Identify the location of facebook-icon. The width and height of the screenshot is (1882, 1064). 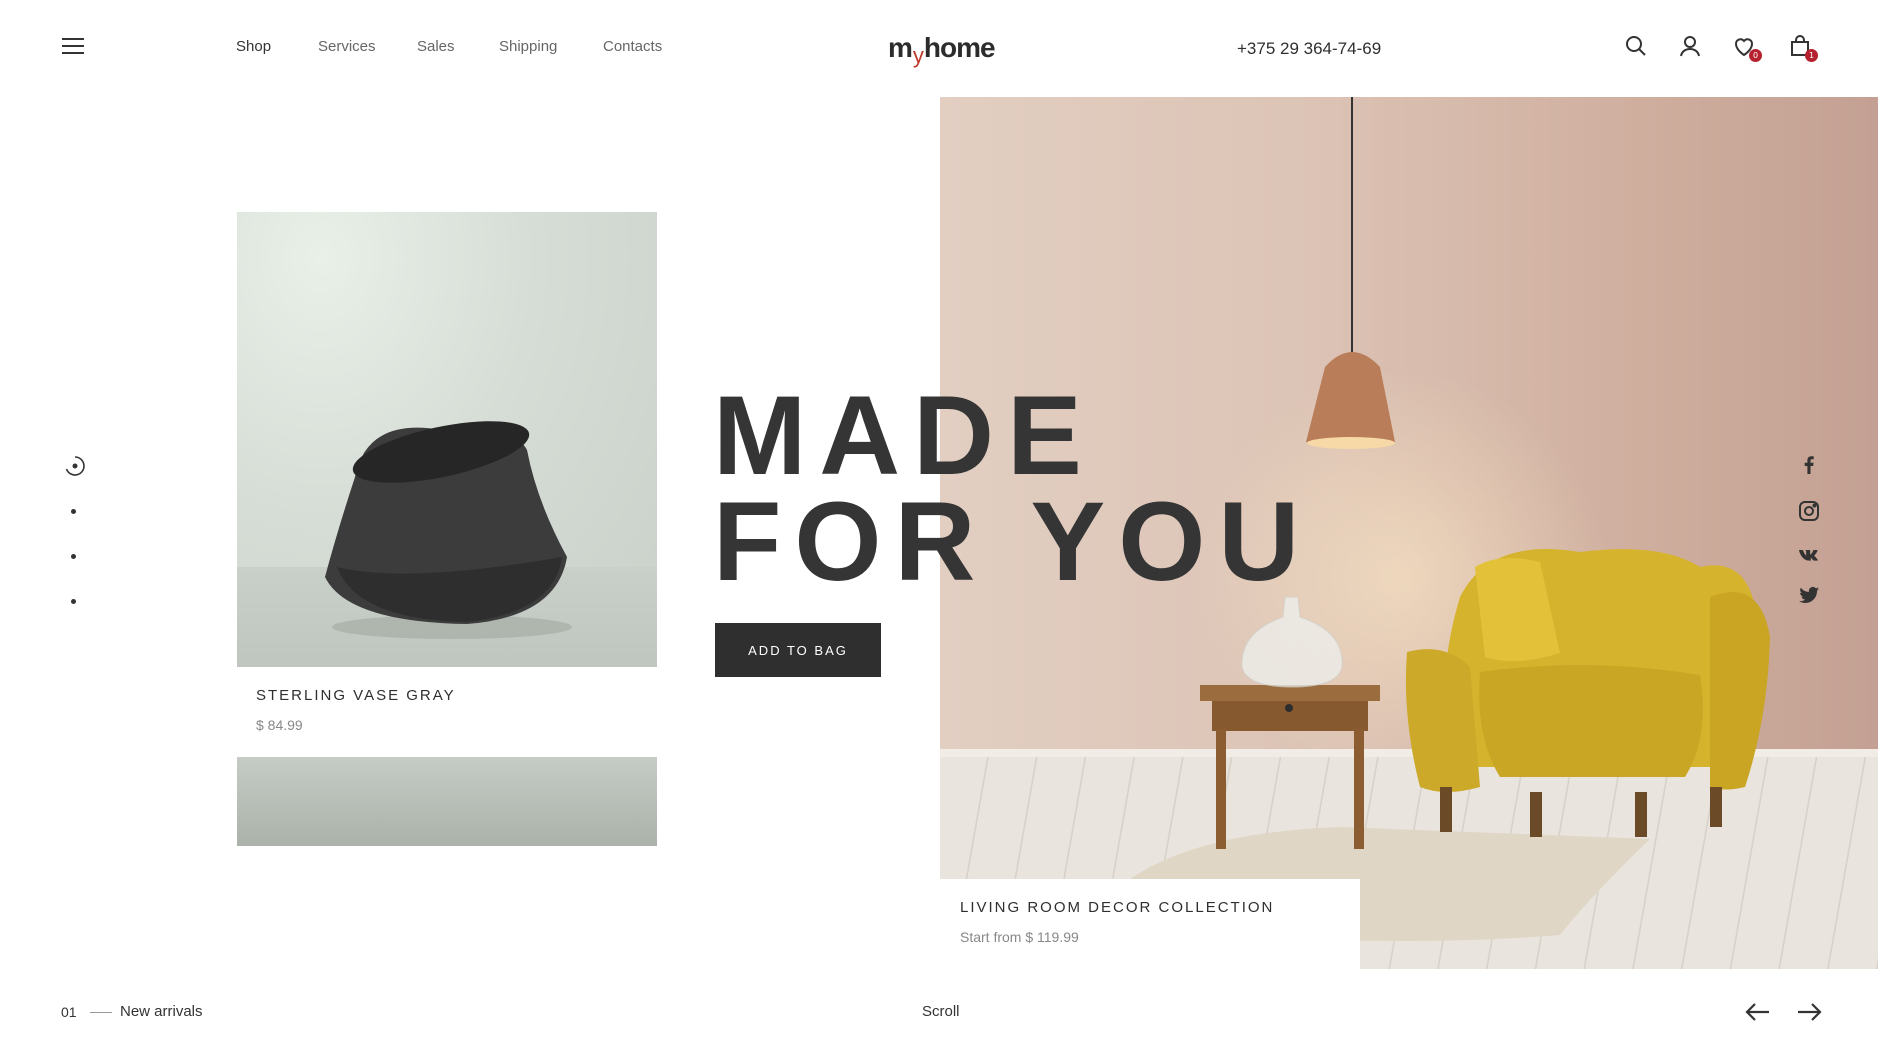
(1810, 464).